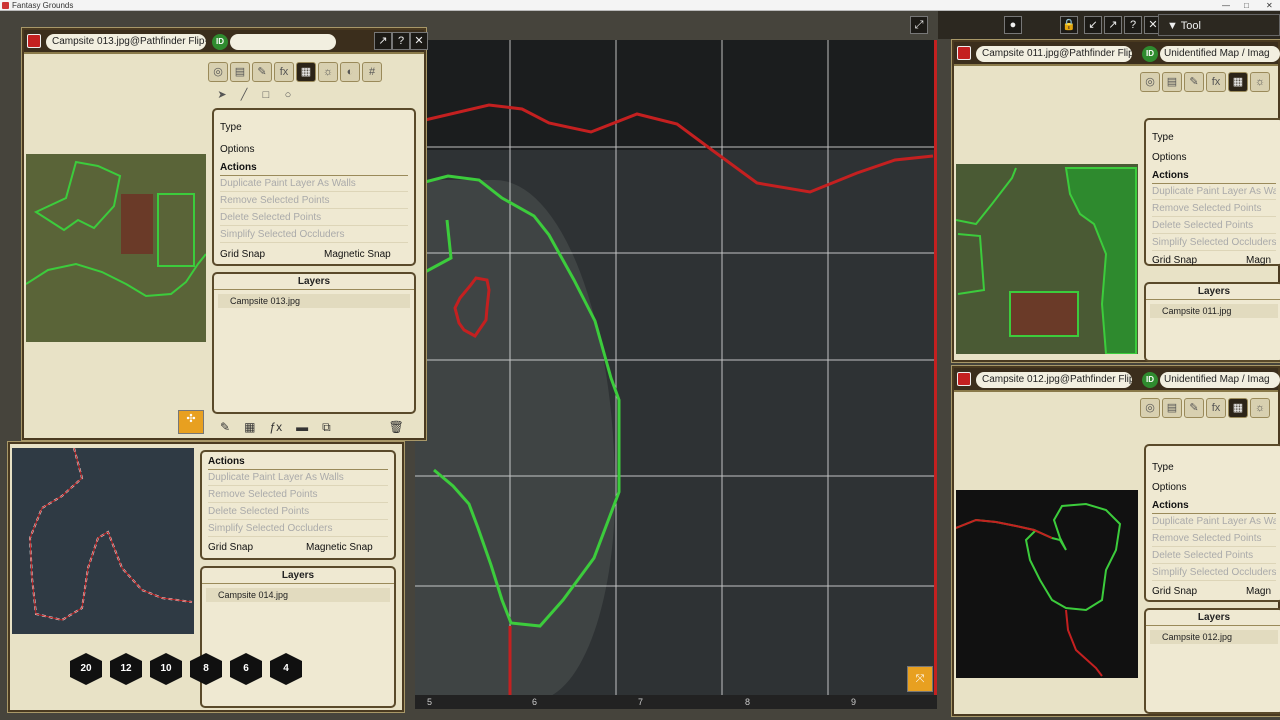  Describe the element at coordinates (314, 301) in the screenshot. I see `layer-item: Campsite 013.jpg` at that location.